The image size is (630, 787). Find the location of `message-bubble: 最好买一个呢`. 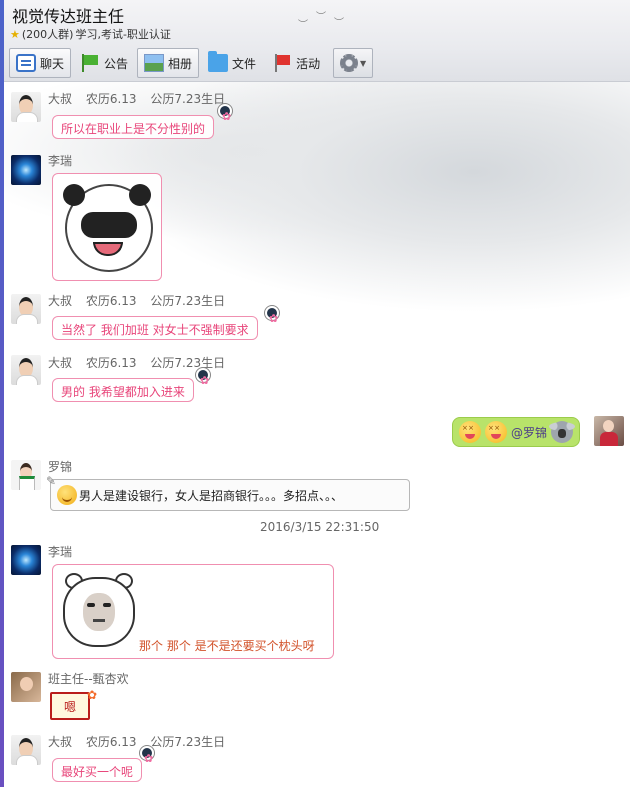

message-bubble: 最好买一个呢 is located at coordinates (97, 770).